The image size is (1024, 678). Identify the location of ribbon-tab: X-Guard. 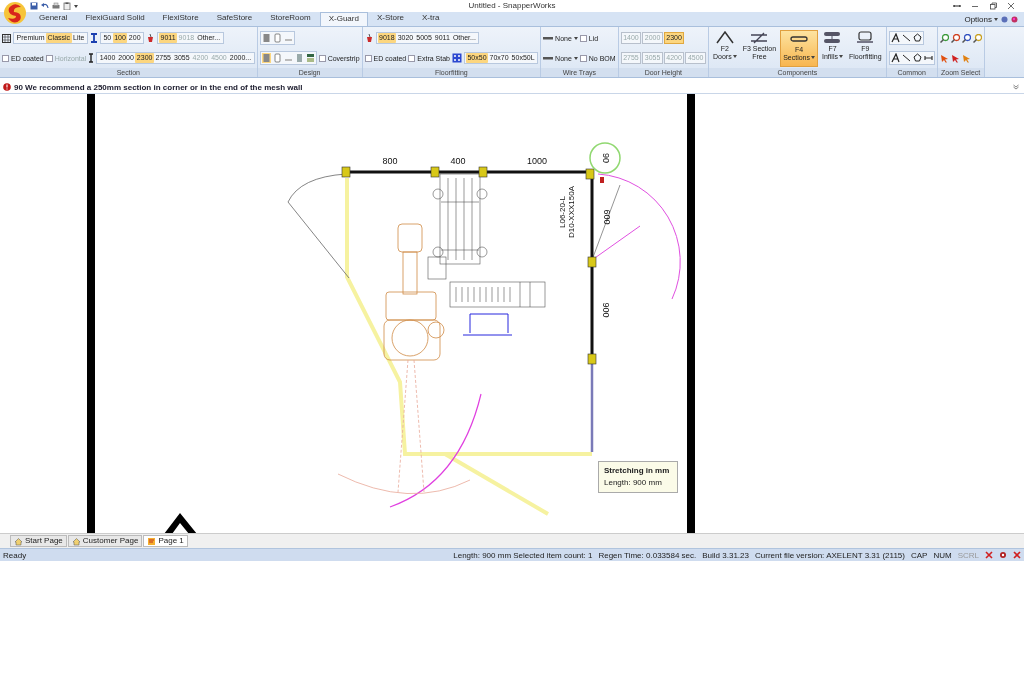
(343, 19).